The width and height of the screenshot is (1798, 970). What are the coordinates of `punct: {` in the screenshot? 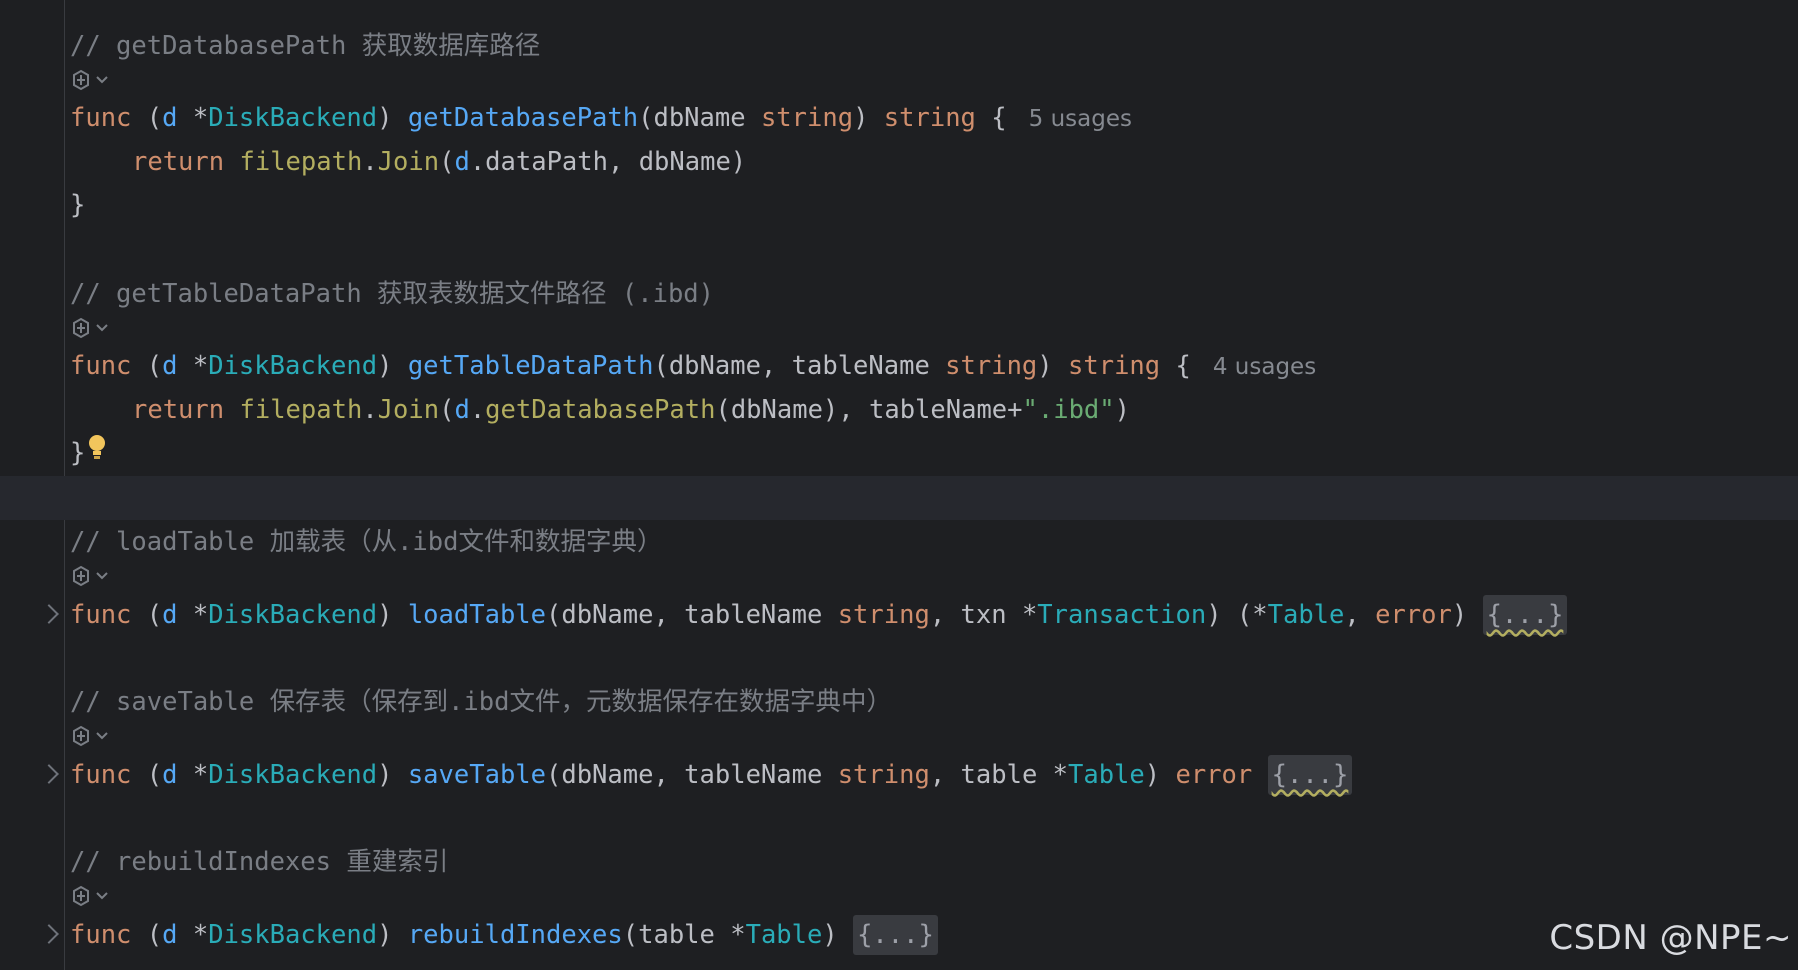 It's located at (1175, 366).